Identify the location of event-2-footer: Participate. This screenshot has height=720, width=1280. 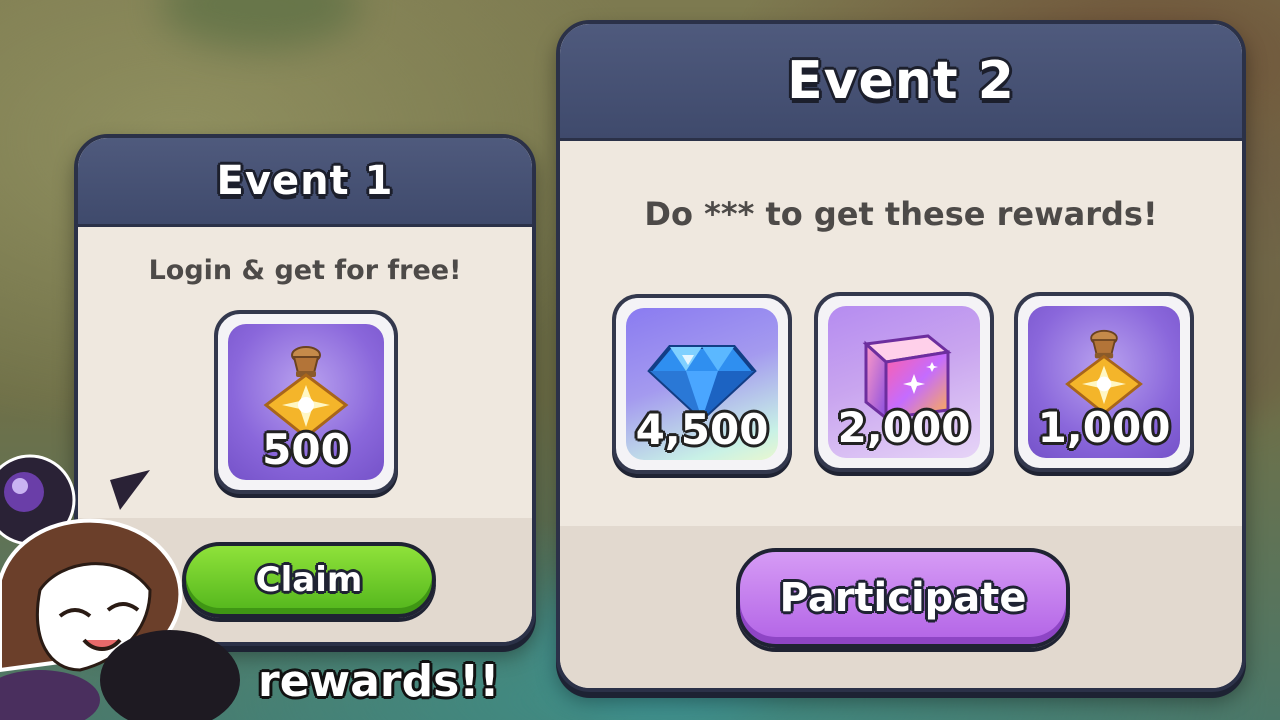
(901, 607).